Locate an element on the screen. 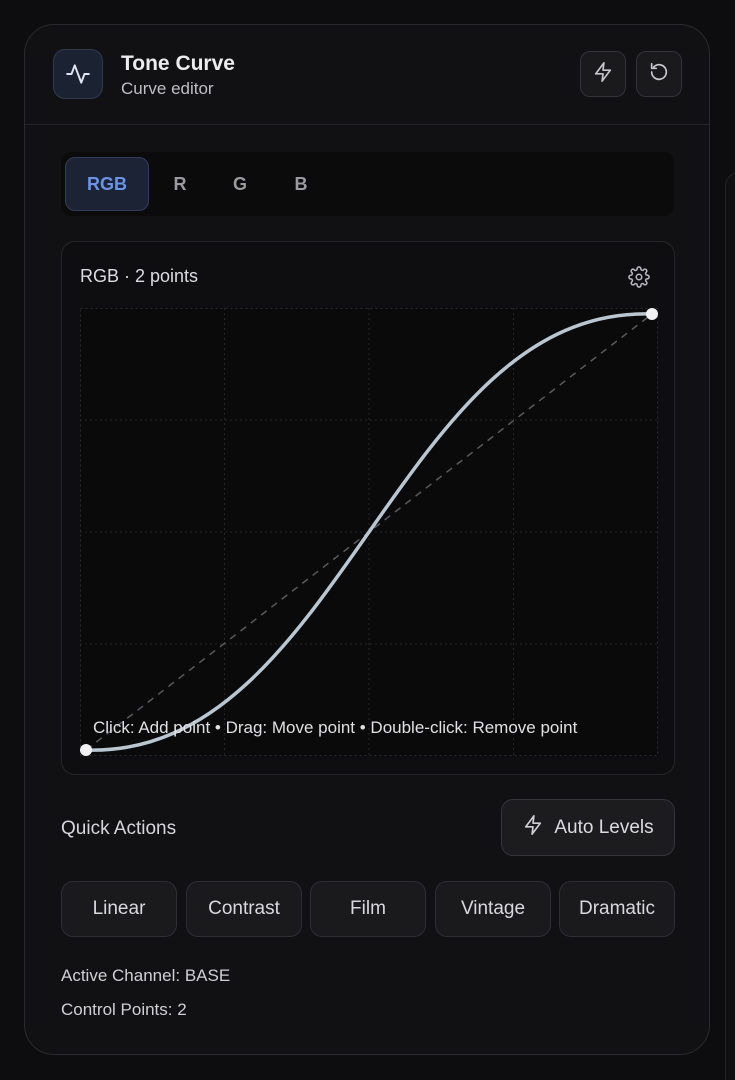 This screenshot has width=735, height=1080. active-channel-label: Active Channel: is located at coordinates (121, 975).